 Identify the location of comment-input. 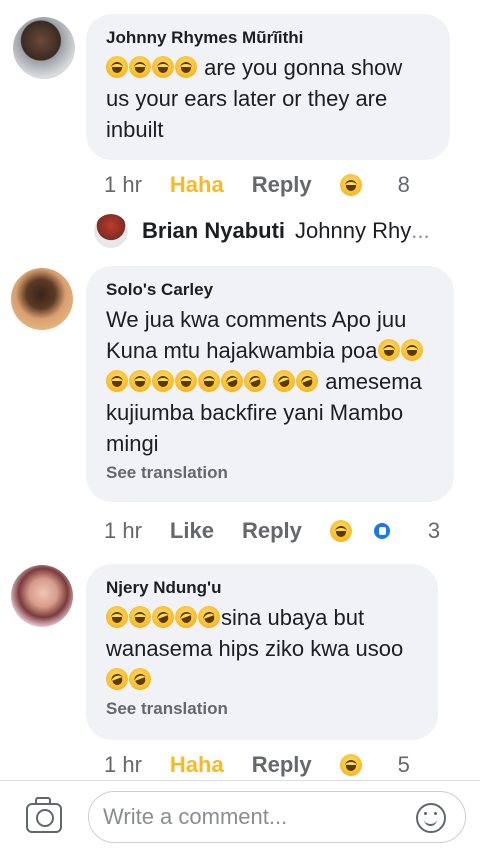
(277, 817).